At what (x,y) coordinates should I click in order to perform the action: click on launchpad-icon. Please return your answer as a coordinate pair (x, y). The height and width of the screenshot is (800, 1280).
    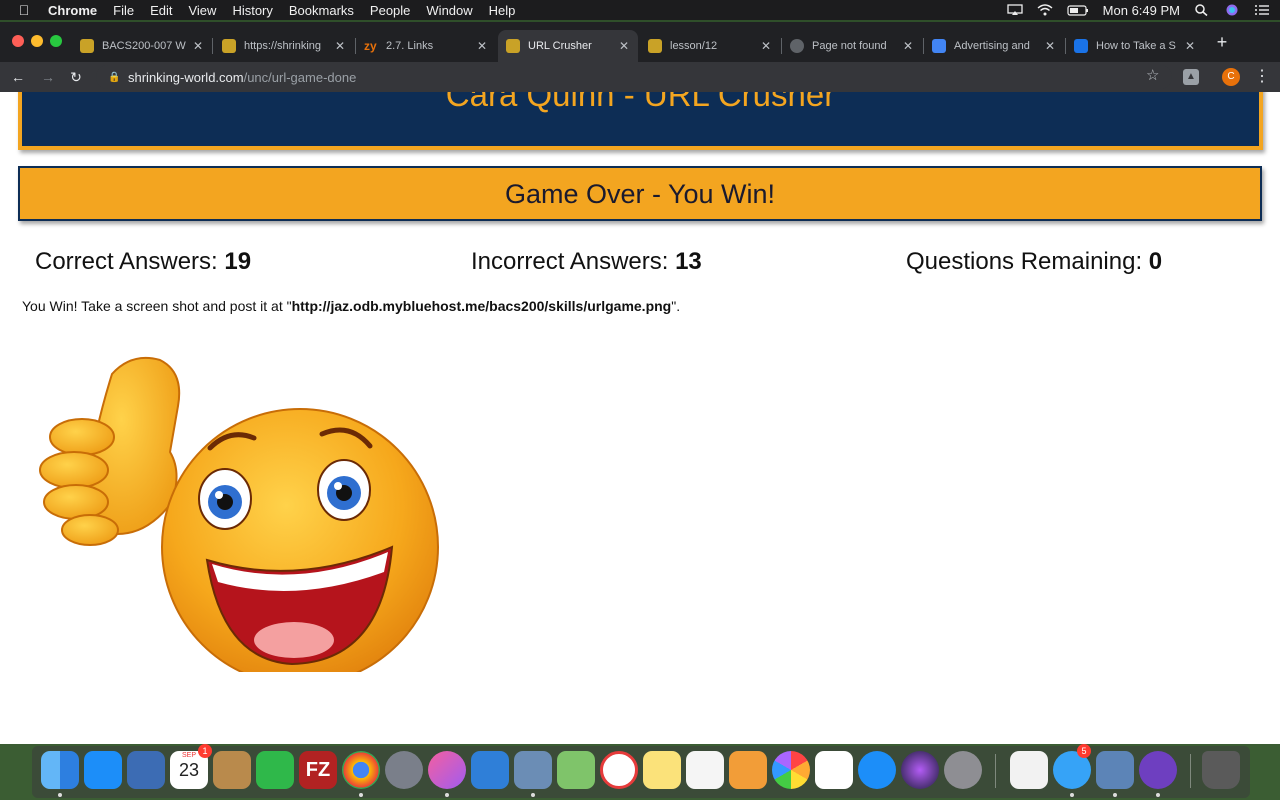
    Looking at the image, I should click on (404, 770).